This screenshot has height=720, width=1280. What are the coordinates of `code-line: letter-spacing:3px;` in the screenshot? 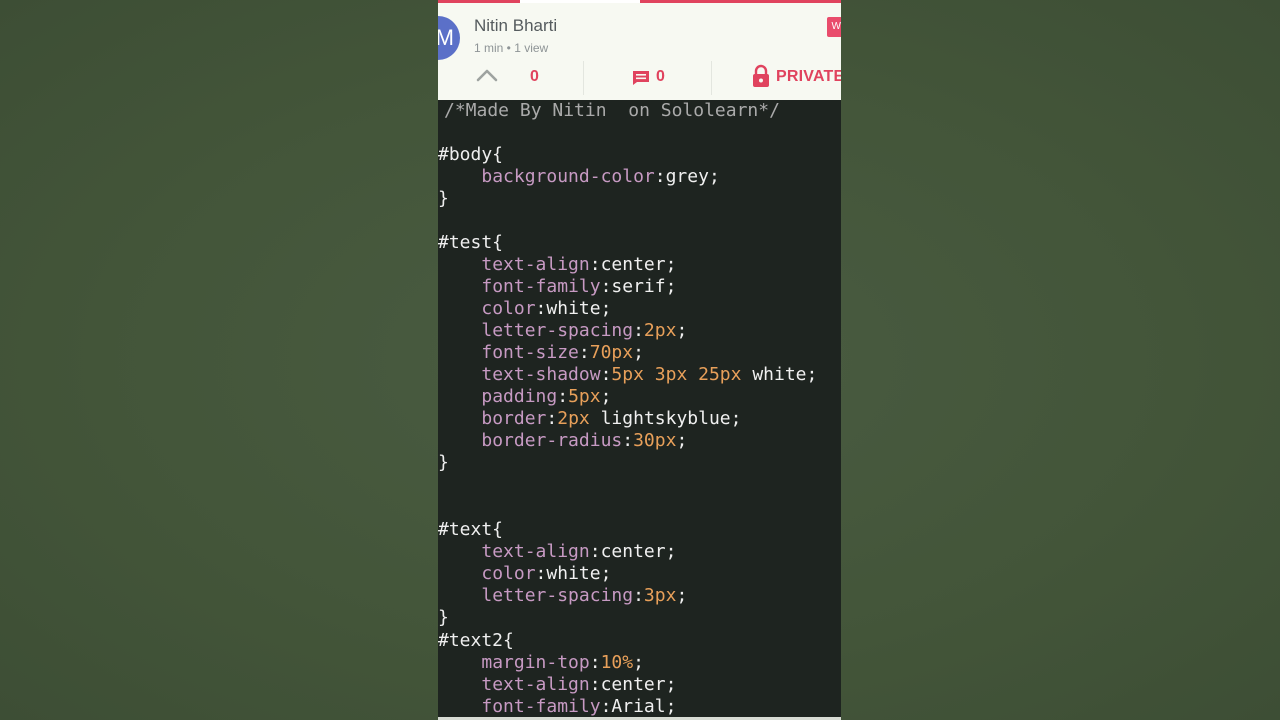 It's located at (584, 595).